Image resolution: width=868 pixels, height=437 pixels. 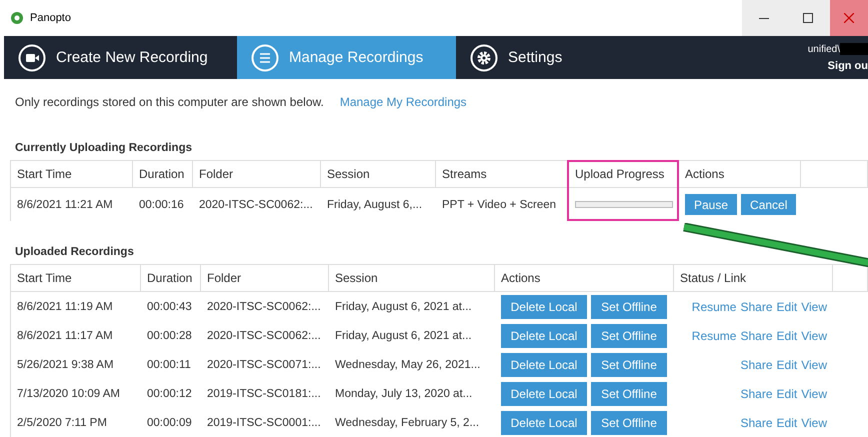 I want to click on close-icon, so click(x=849, y=18).